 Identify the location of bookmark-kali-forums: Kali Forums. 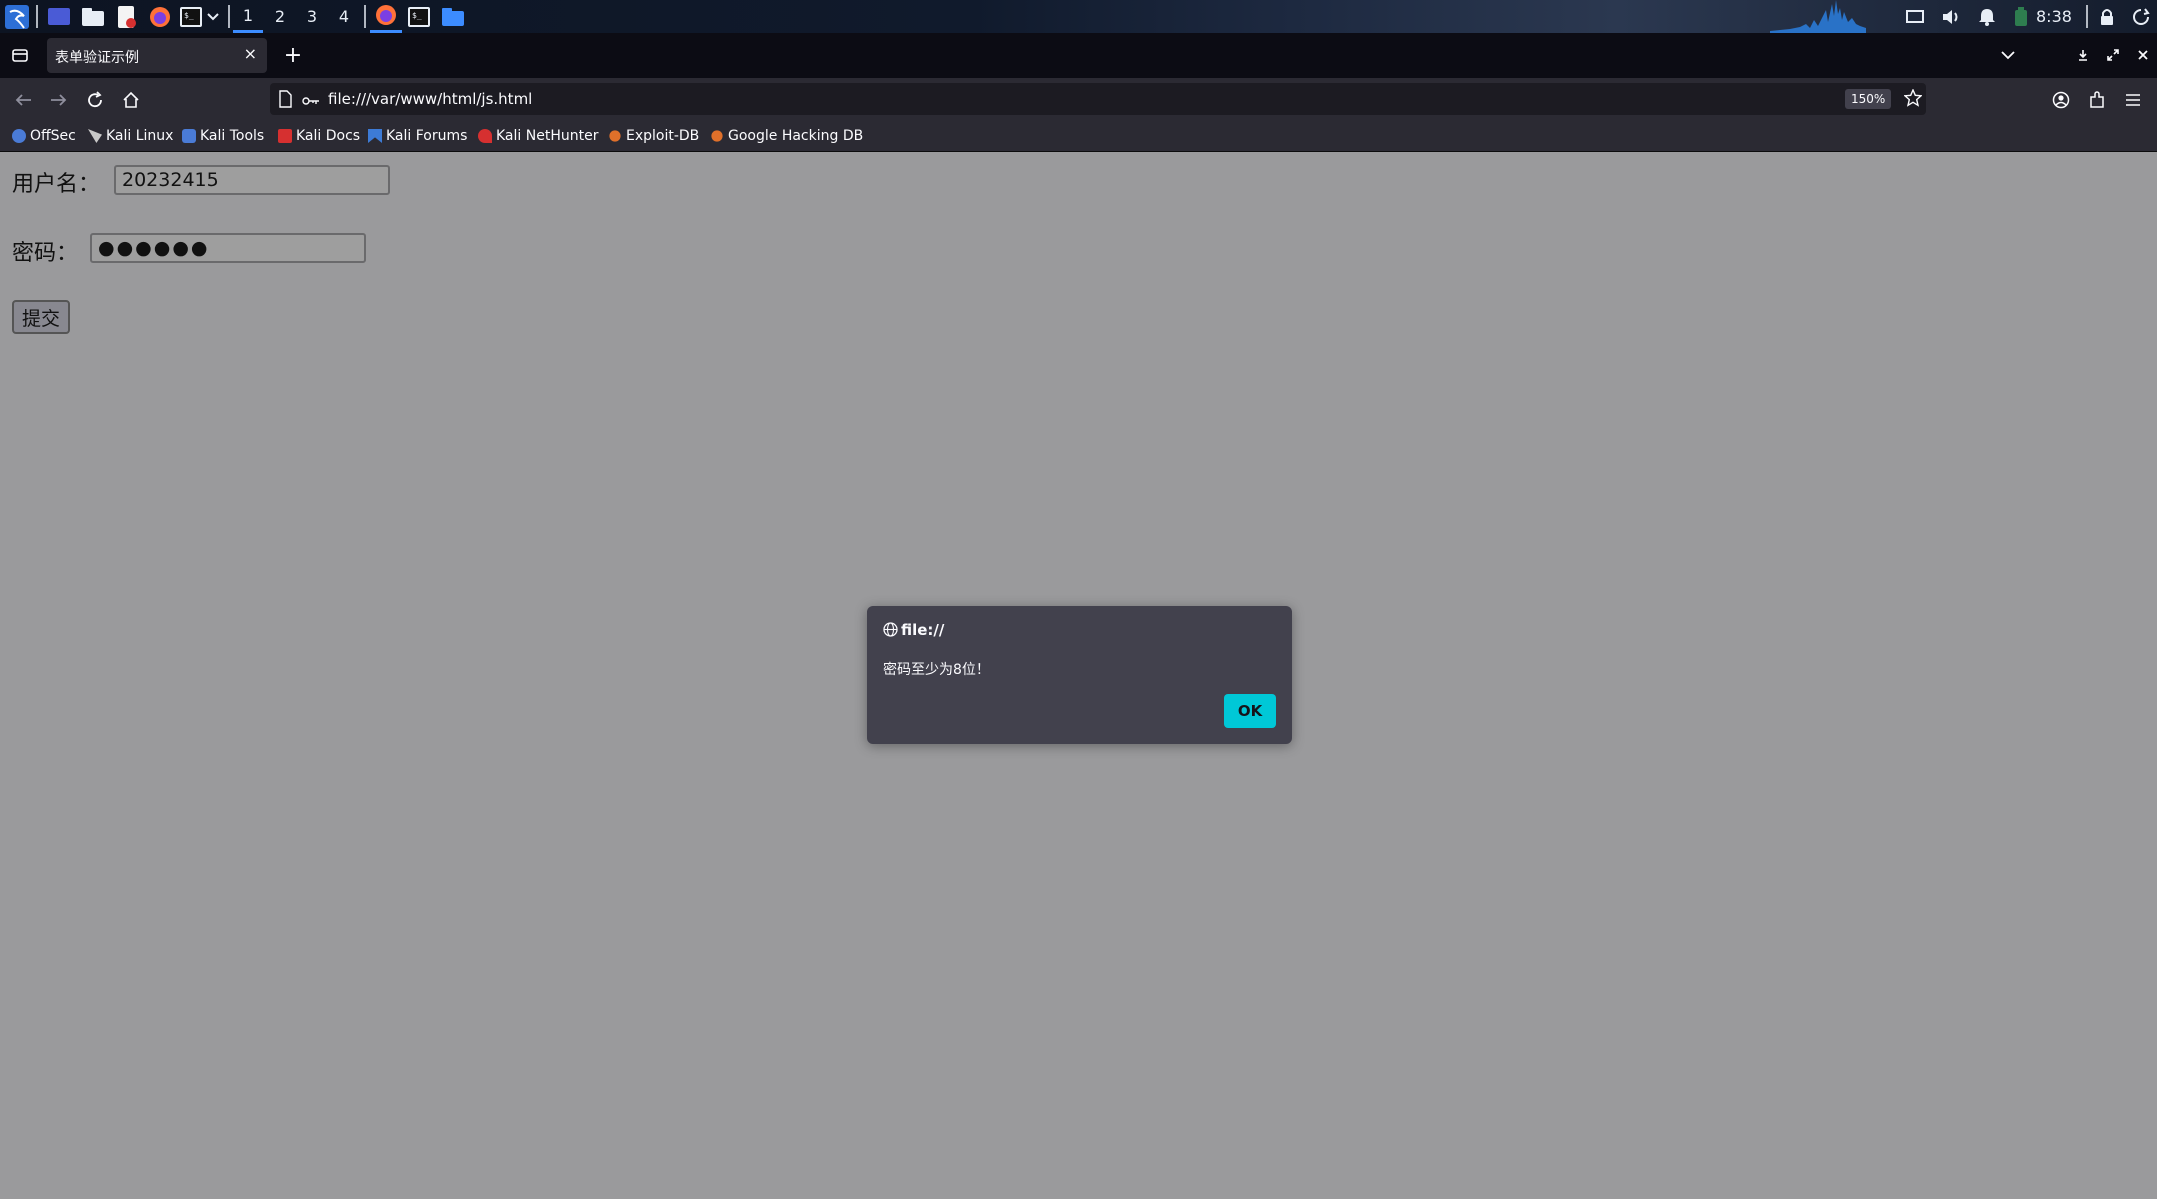
(417, 136).